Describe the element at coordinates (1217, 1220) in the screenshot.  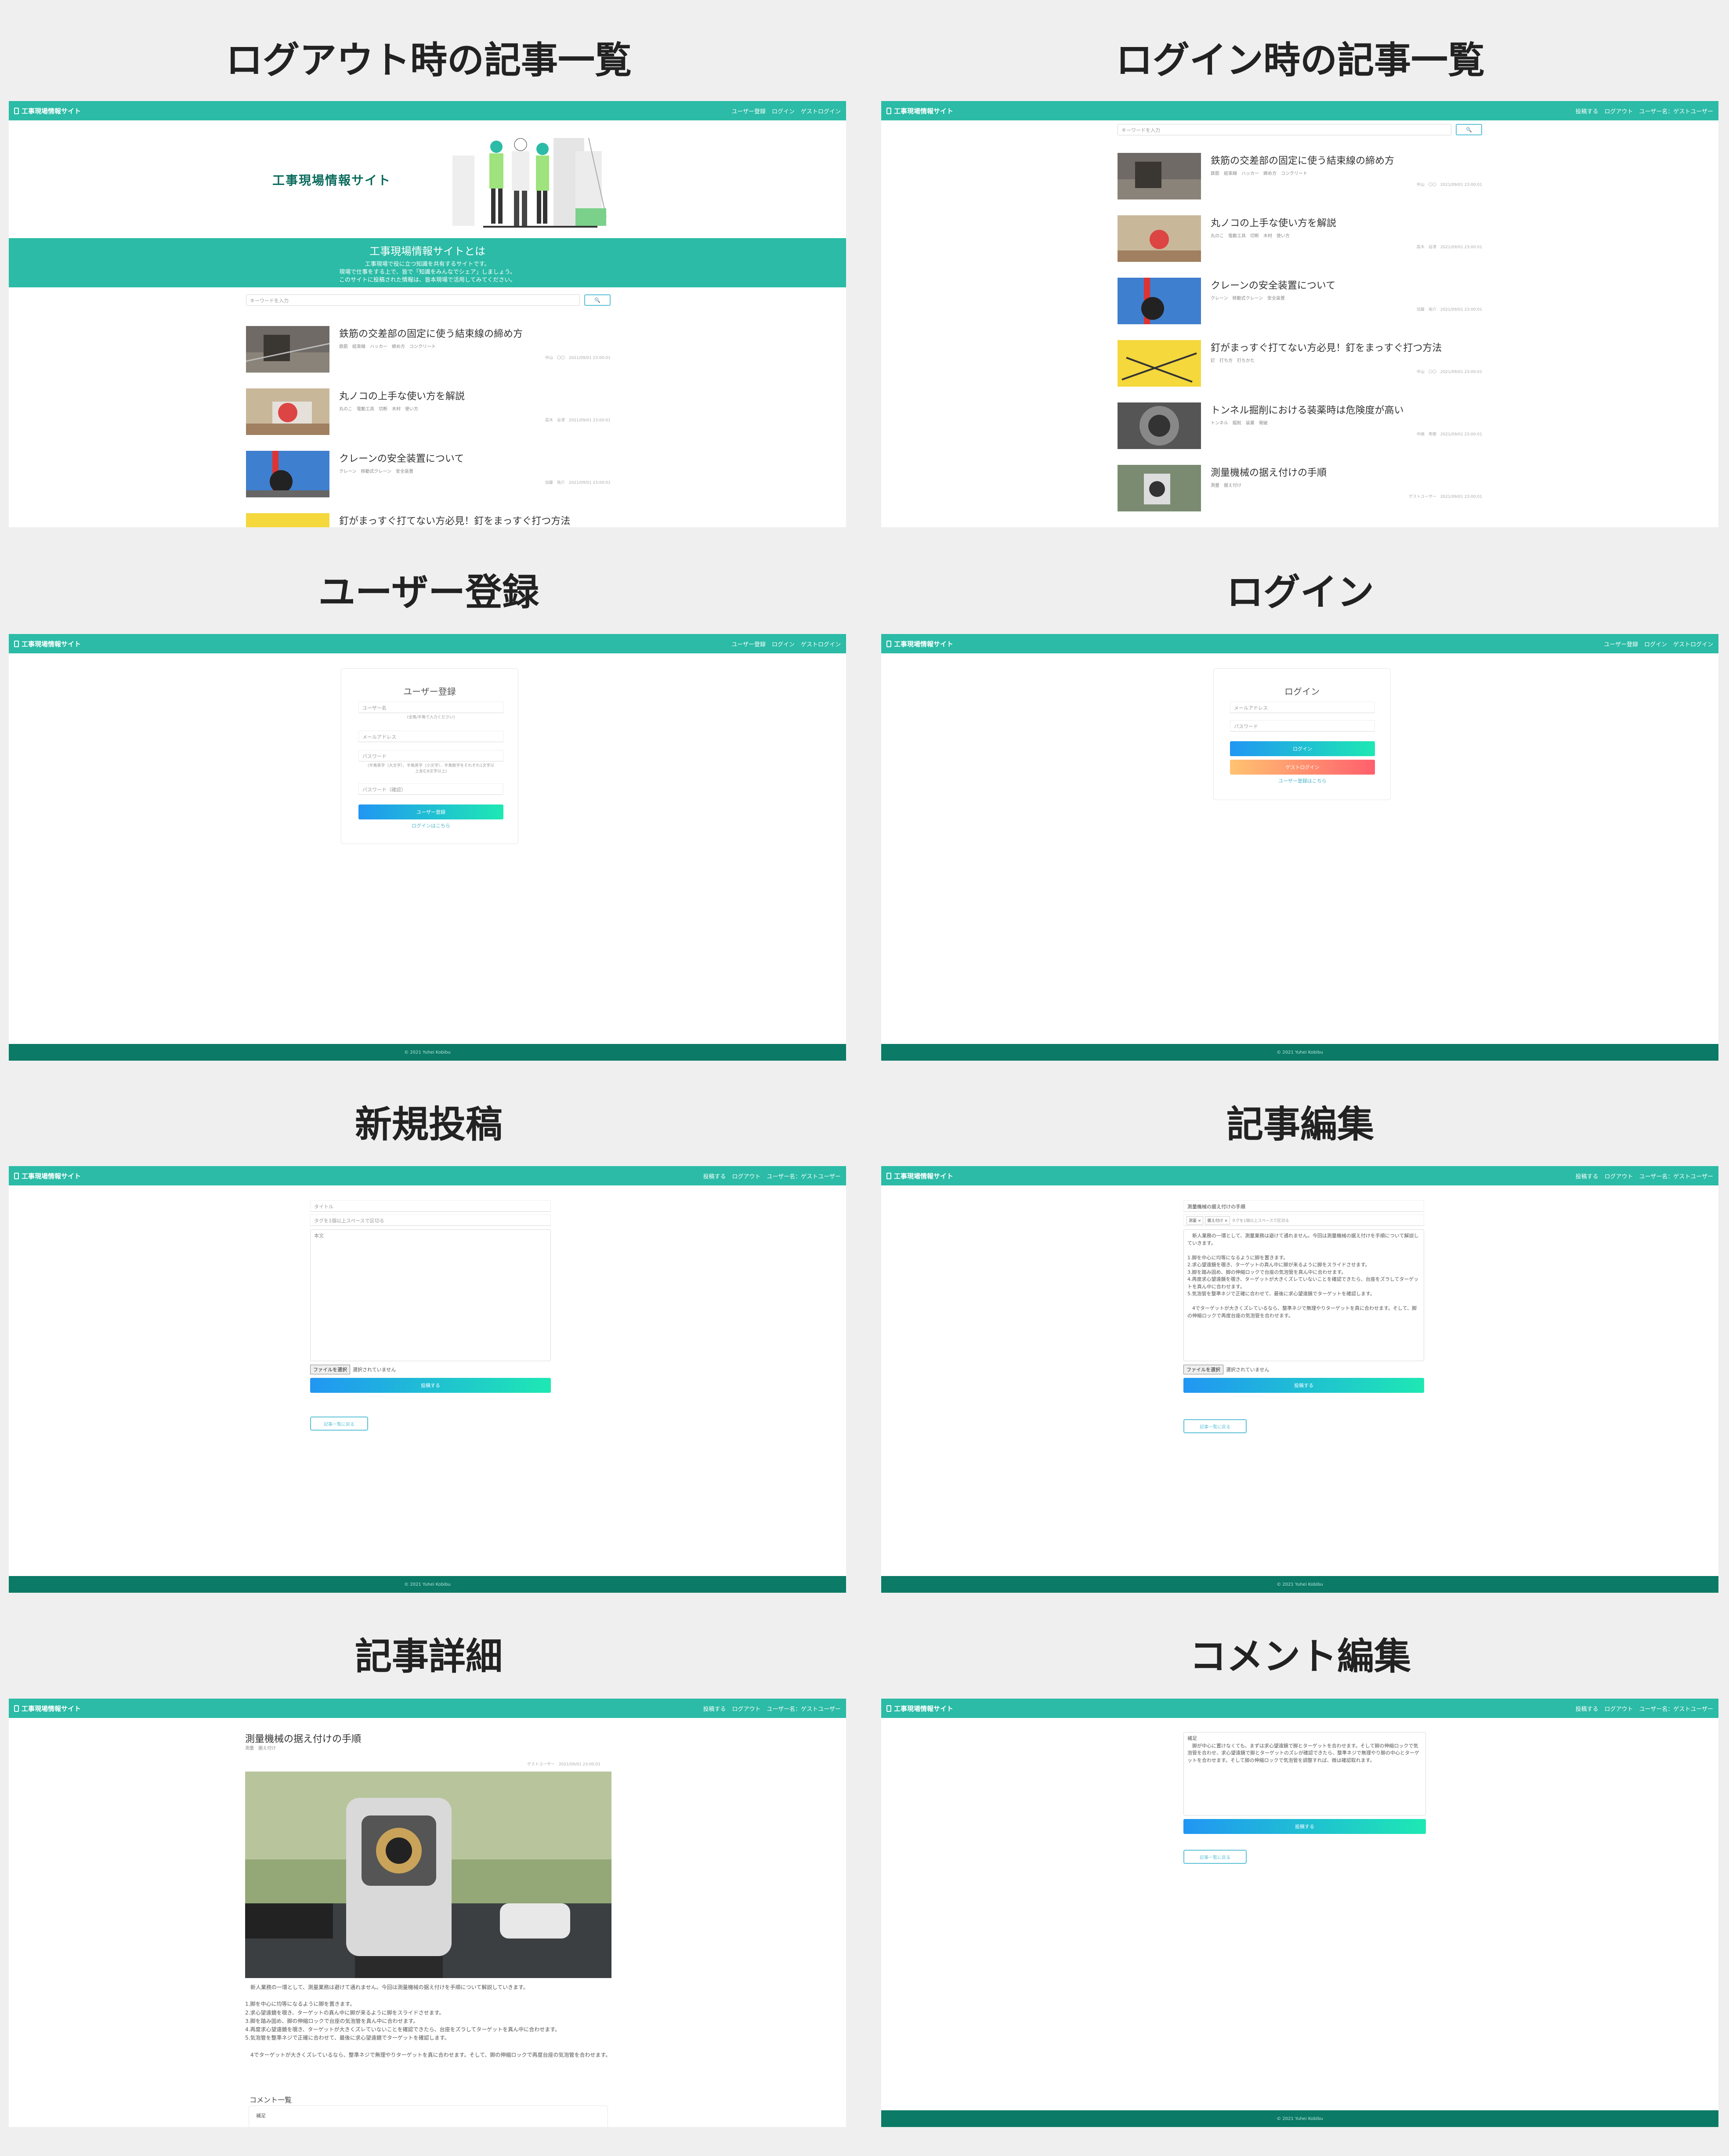
I see `tag-chip: 据え付け ×` at that location.